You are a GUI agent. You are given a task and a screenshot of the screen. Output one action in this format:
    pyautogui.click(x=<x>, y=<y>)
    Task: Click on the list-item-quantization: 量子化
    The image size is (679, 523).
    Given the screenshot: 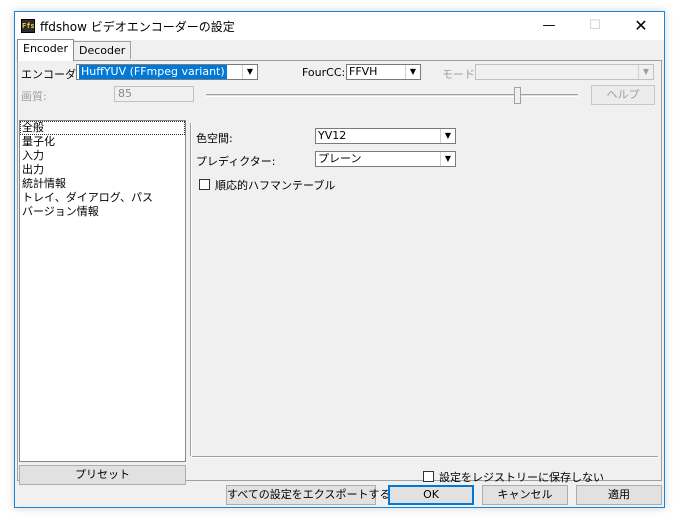 What is the action you would take?
    pyautogui.click(x=102, y=142)
    